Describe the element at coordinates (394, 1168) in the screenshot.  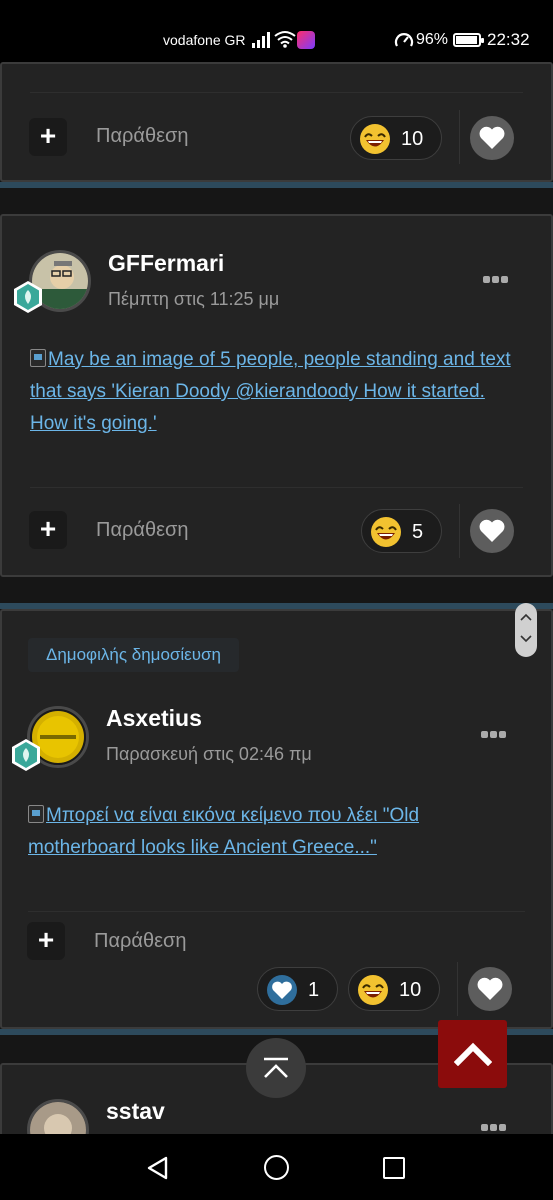
I see `nav-recents-icon` at that location.